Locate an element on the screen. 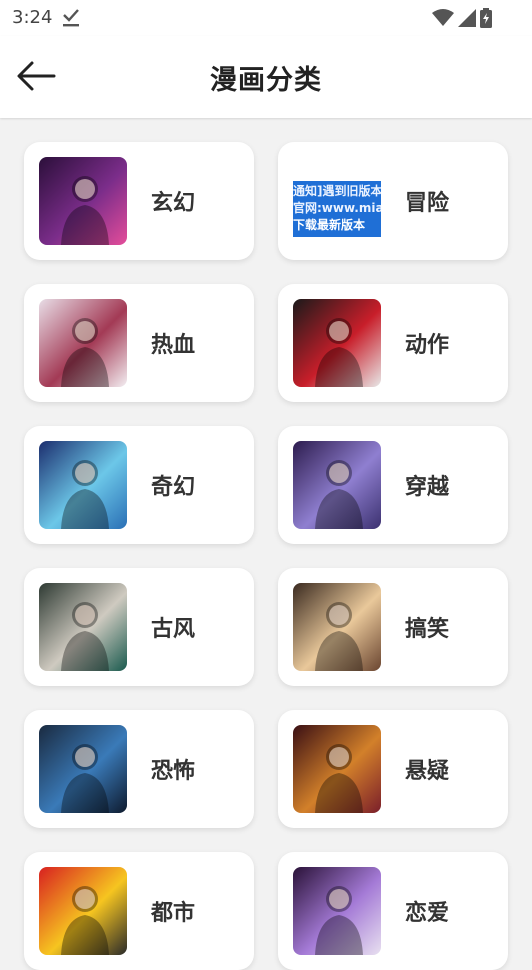 Image resolution: width=532 pixels, height=970 pixels. category-label: 奇幻 is located at coordinates (173, 487).